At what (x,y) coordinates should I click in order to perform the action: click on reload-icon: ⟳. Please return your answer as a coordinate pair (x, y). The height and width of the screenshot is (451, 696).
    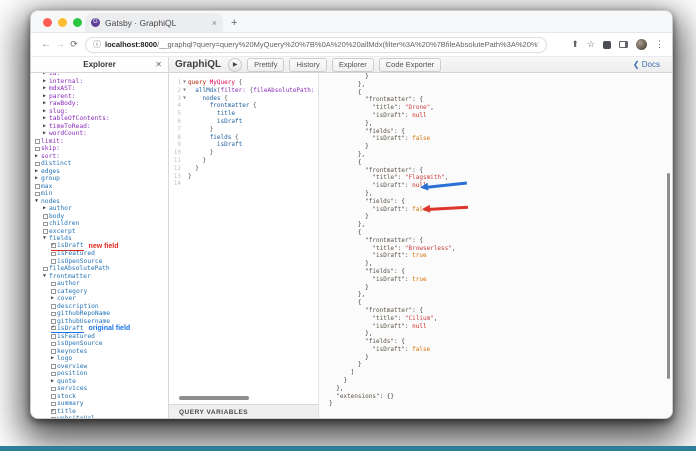
    Looking at the image, I should click on (74, 44).